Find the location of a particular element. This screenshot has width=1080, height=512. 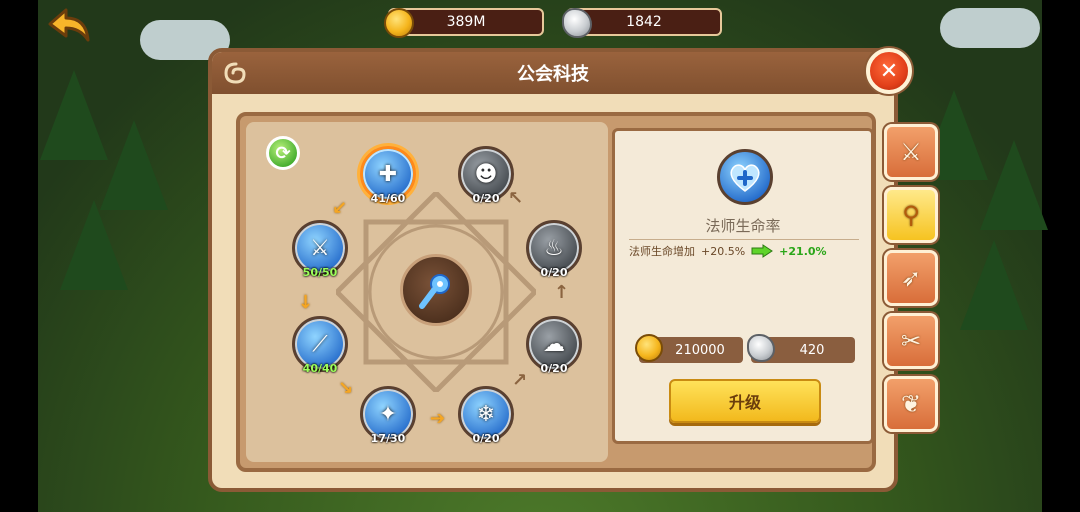

back-arrow-icon is located at coordinates (69, 25).